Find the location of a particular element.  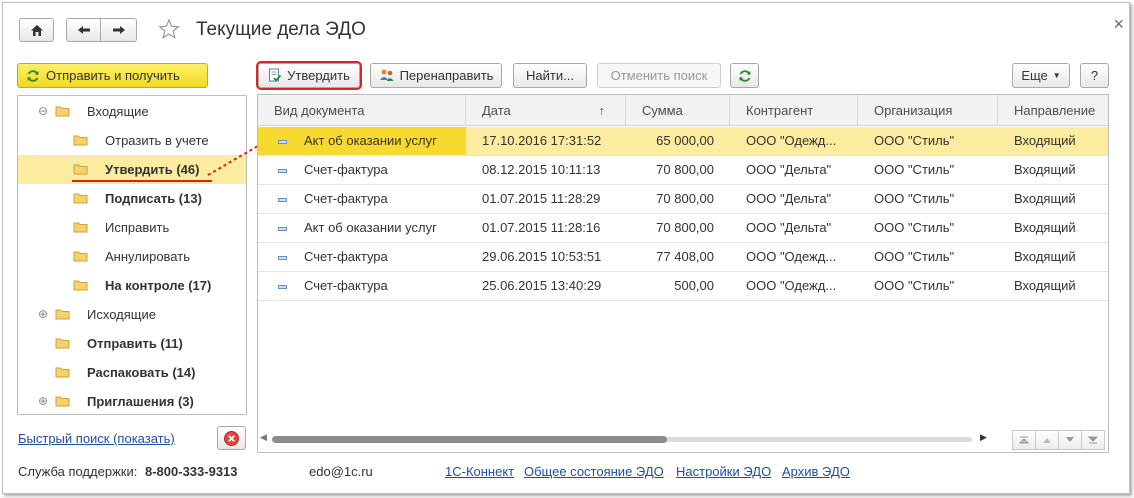

clear-filter-button is located at coordinates (231, 438).